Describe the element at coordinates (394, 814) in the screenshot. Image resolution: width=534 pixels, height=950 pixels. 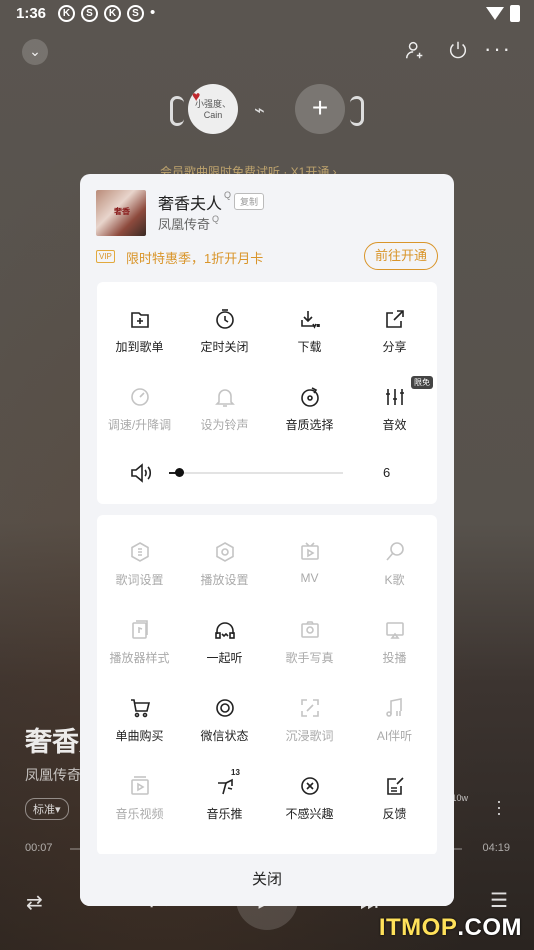
I see `action-label: 反馈` at that location.